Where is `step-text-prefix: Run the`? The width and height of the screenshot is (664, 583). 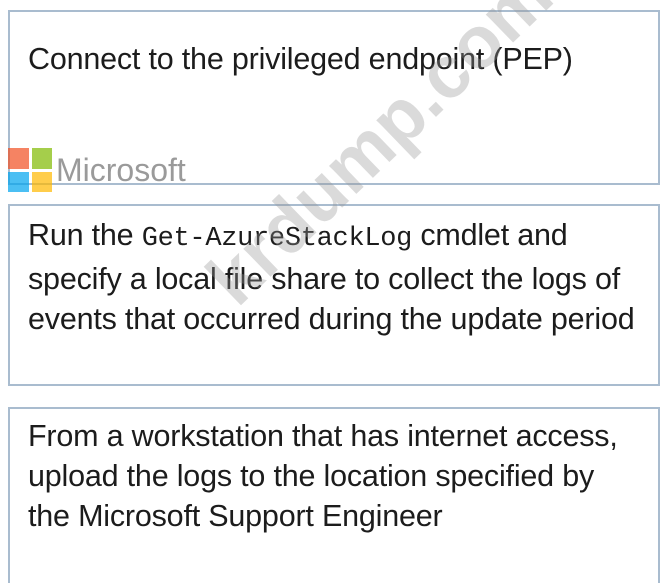 step-text-prefix: Run the is located at coordinates (85, 235).